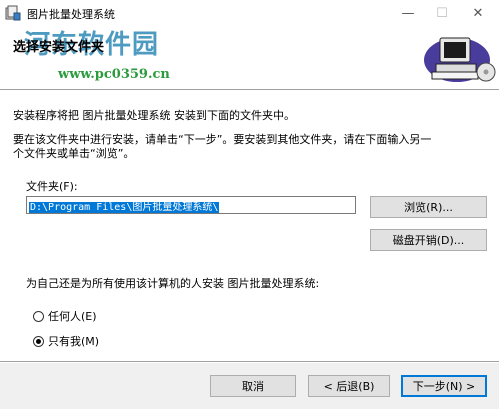 This screenshot has height=409, width=499. What do you see at coordinates (349, 386) in the screenshot?
I see `back-button: < 后退(B)` at bounding box center [349, 386].